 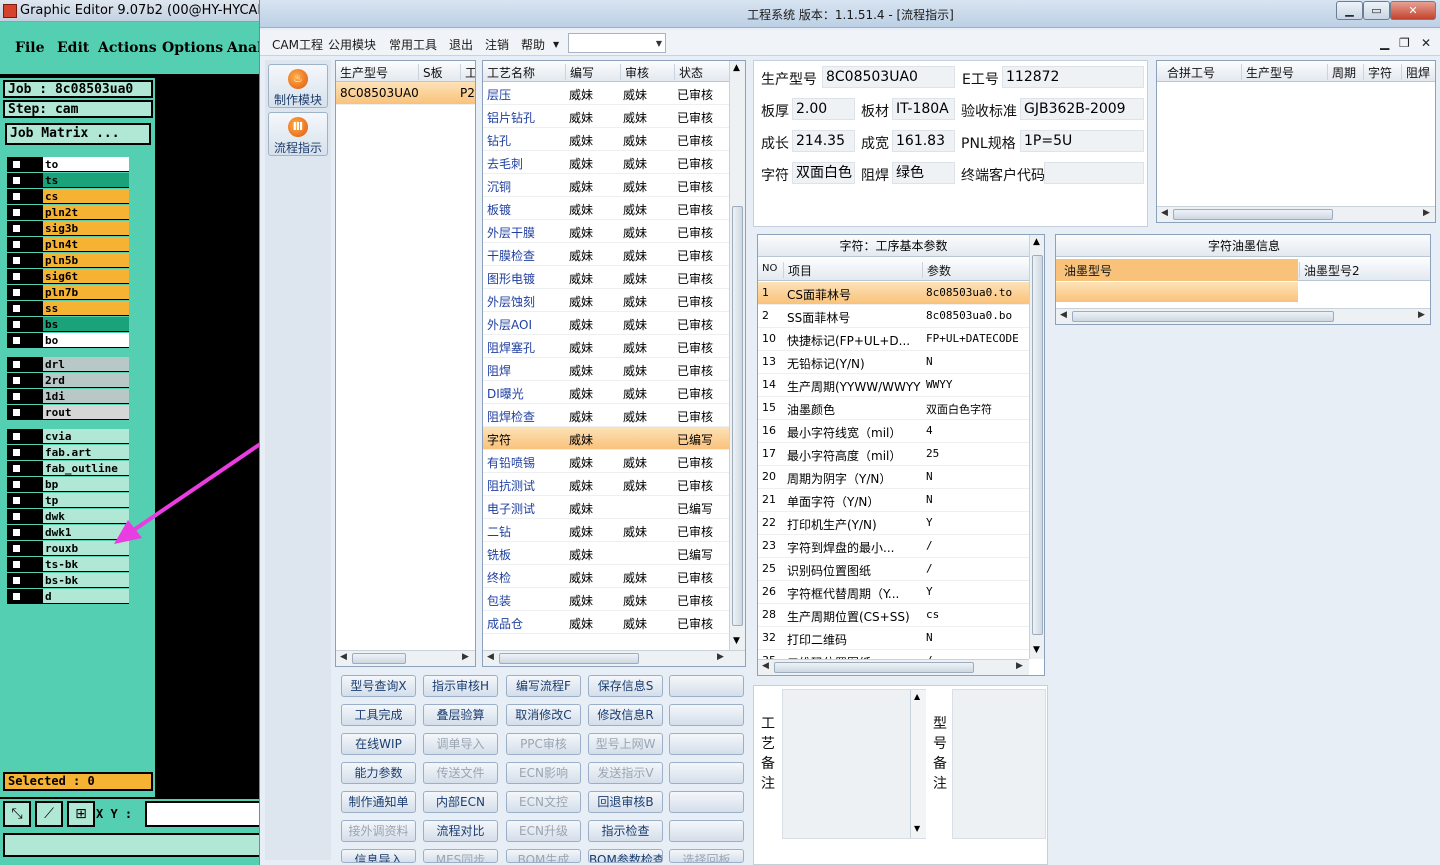 What do you see at coordinates (460, 715) in the screenshot?
I see `action-button: 叠层验算` at bounding box center [460, 715].